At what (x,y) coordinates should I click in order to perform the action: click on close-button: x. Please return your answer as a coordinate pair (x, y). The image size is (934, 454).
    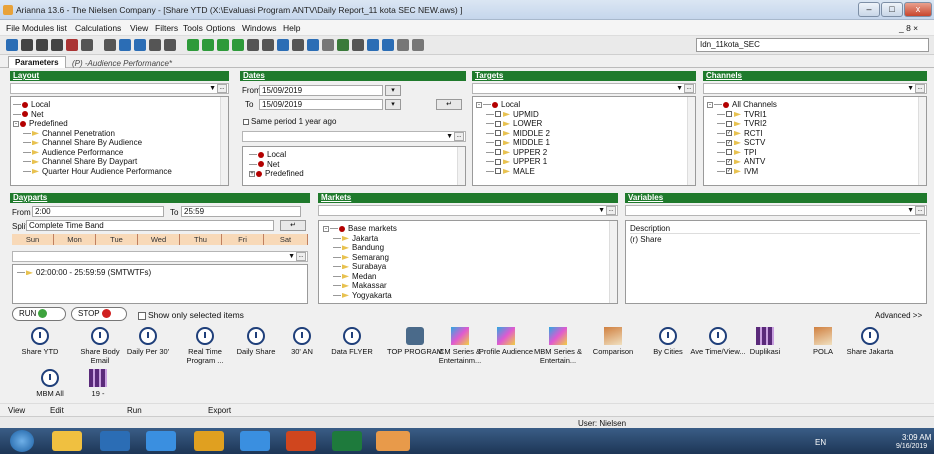
    Looking at the image, I should click on (918, 9).